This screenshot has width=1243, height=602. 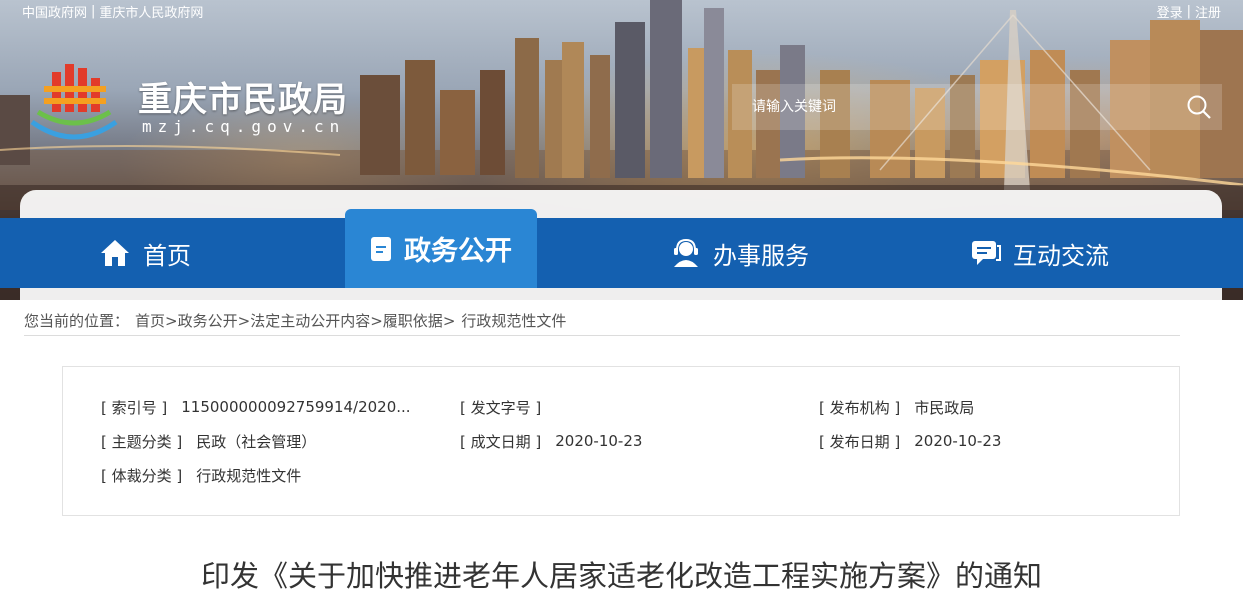 I want to click on meta-label: [ 索引号 ], so click(x=134, y=407).